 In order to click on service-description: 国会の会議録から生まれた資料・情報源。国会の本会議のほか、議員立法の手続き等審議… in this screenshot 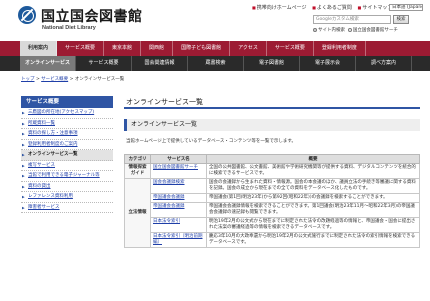, I will do `click(313, 186)`.